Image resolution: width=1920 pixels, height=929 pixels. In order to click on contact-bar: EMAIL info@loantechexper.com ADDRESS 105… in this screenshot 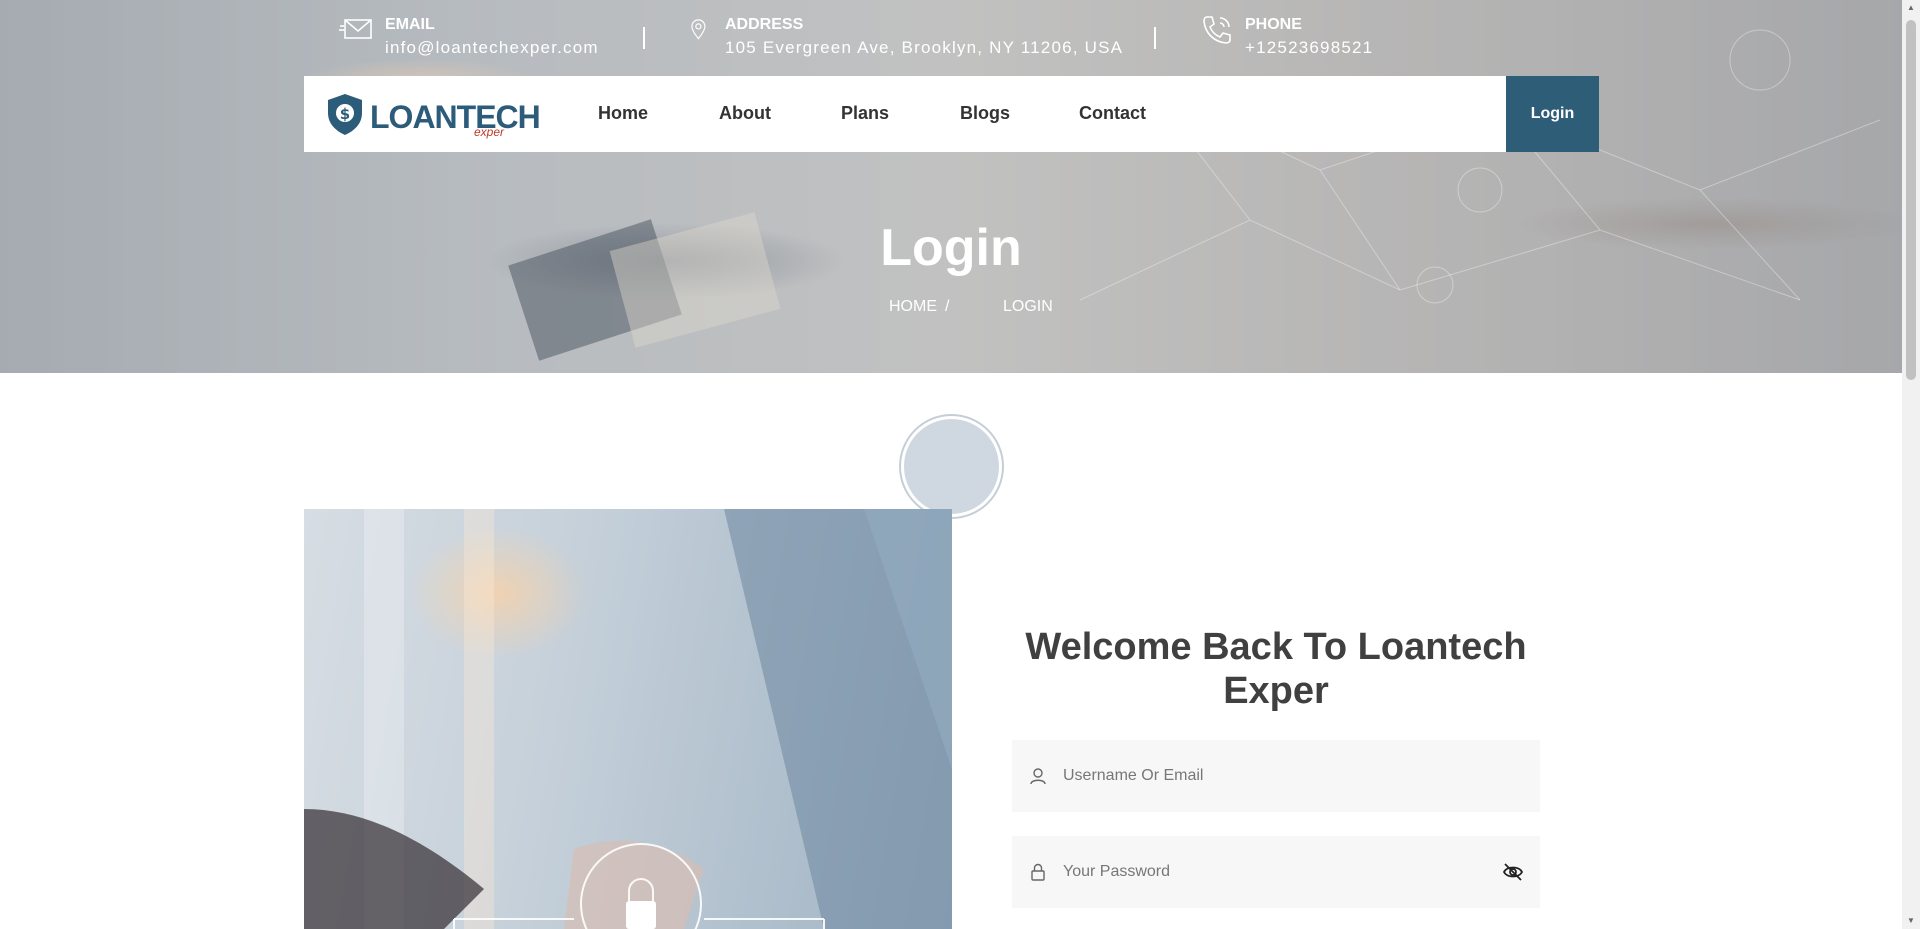, I will do `click(951, 38)`.